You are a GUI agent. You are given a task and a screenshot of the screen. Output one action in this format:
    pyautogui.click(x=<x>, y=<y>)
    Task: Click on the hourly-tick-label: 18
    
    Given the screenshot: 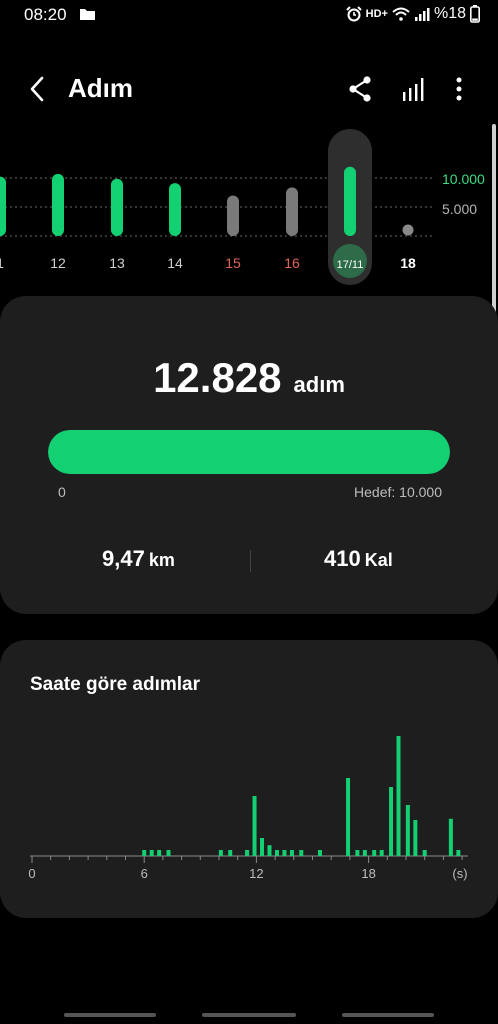 What is the action you would take?
    pyautogui.click(x=368, y=873)
    